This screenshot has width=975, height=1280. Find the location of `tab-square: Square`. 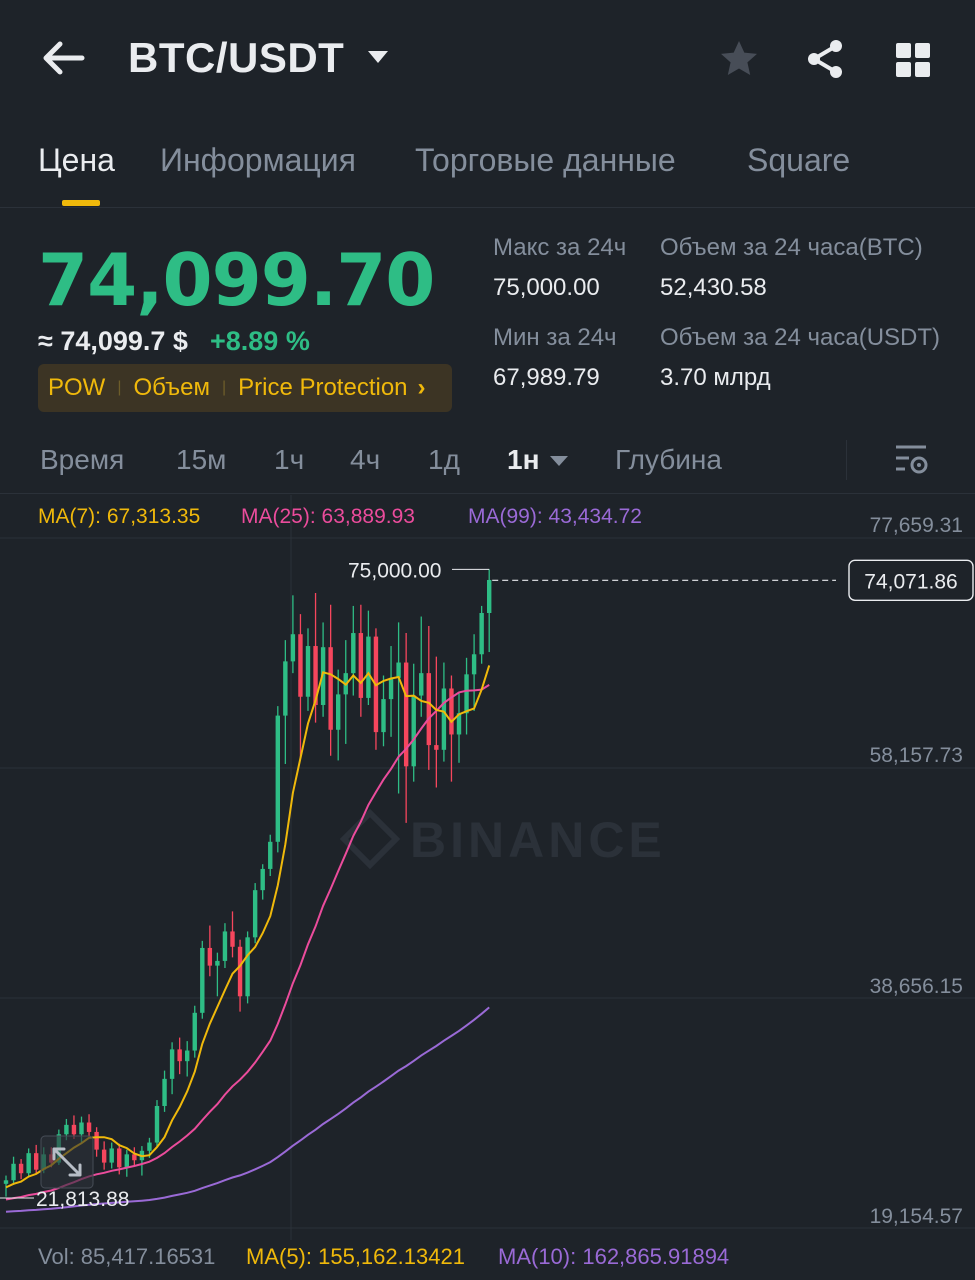

tab-square: Square is located at coordinates (798, 160).